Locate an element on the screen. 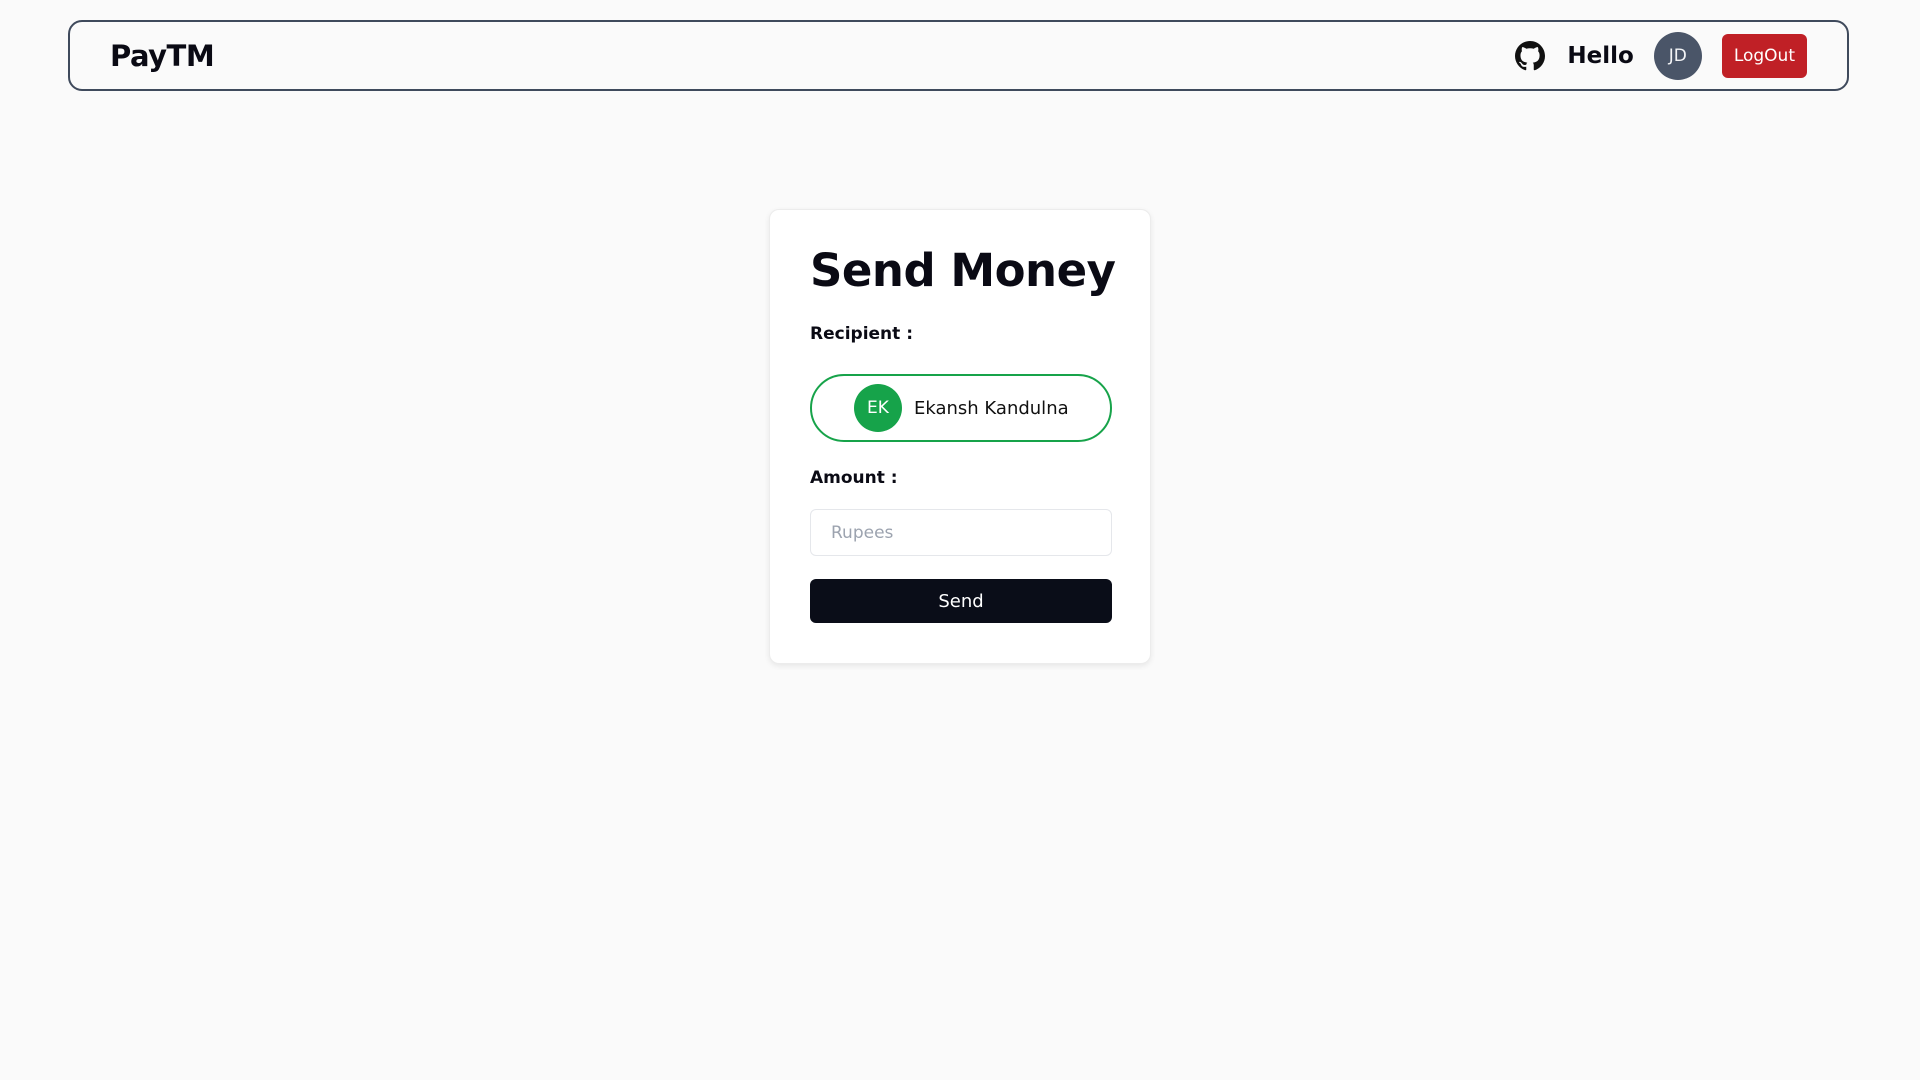  send-button: Send is located at coordinates (961, 601).